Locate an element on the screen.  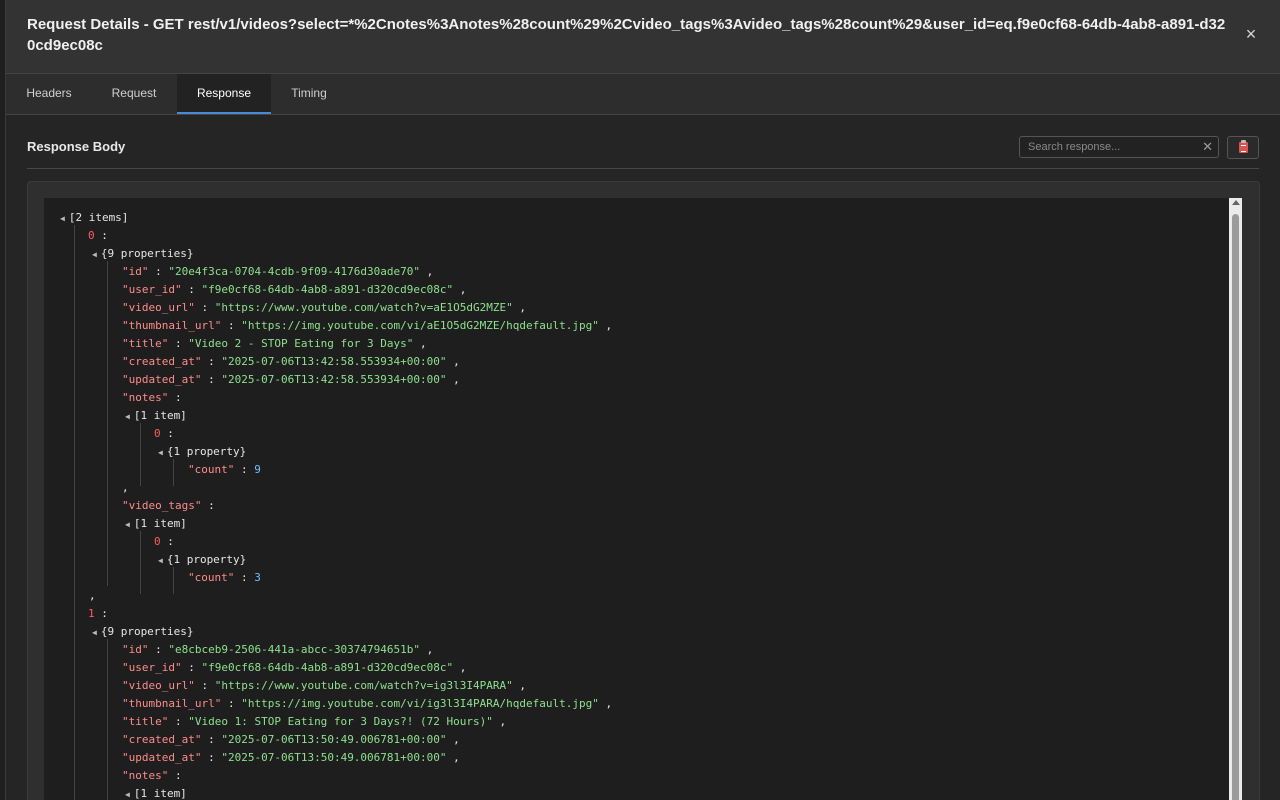
json-field: "count" : 3 is located at coordinates (224, 577).